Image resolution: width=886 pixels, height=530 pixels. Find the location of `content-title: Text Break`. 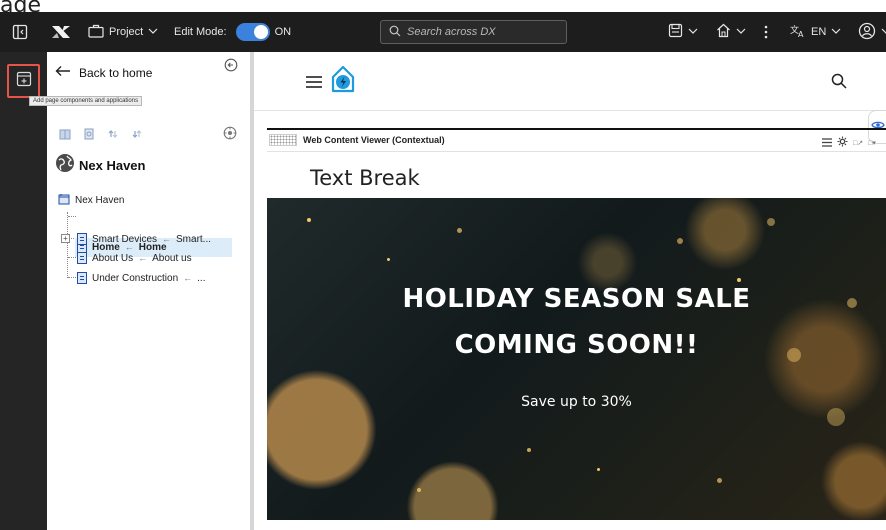

content-title: Text Break is located at coordinates (365, 178).